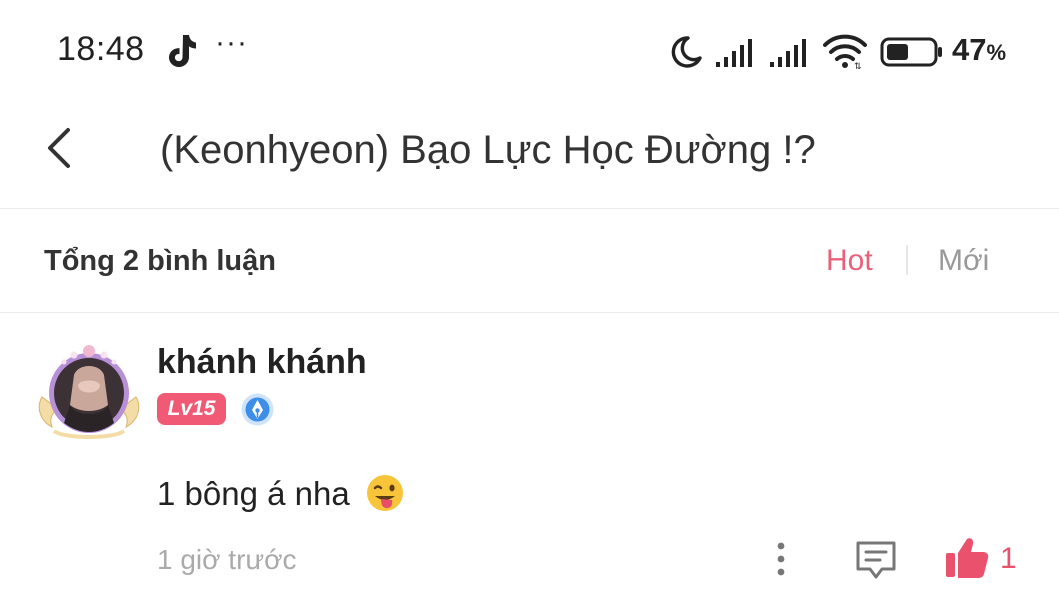 The width and height of the screenshot is (1059, 600). Describe the element at coordinates (967, 558) in the screenshot. I see `like-thumb-icon` at that location.